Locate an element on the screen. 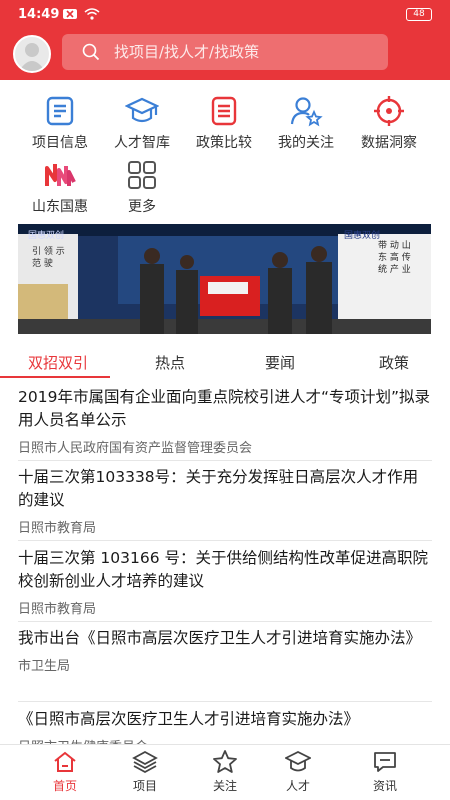 Image resolution: width=450 pixels, height=800 pixels. quick-link-policy-compare: 政策比较 is located at coordinates (224, 123).